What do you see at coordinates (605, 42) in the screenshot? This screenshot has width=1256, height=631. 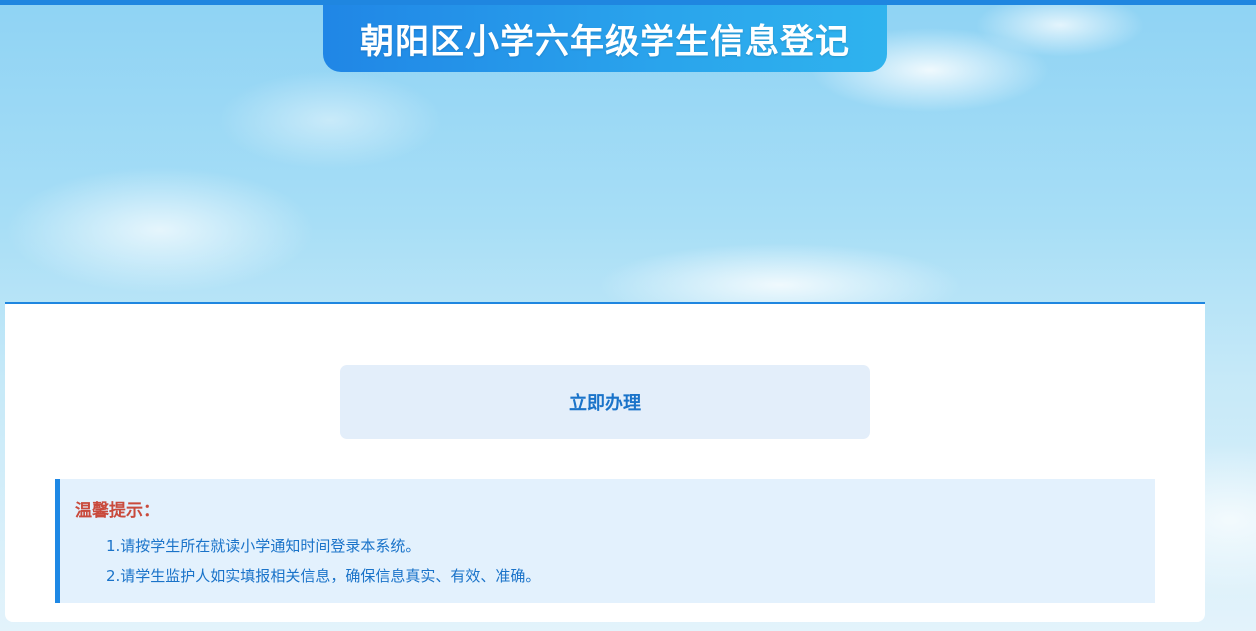 I see `page-title: 朝阳区小学六年级学生信息登记` at bounding box center [605, 42].